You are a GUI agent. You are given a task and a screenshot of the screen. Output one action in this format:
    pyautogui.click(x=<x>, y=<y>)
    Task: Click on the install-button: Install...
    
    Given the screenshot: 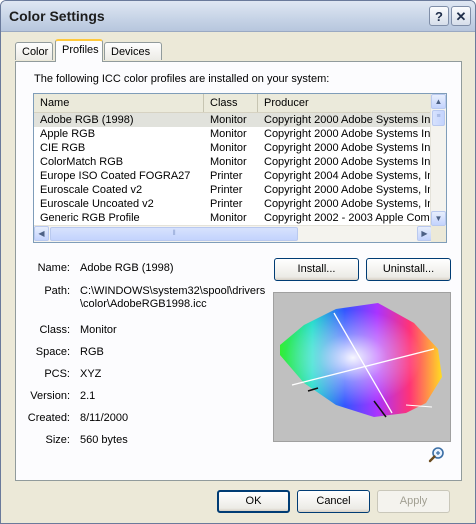 What is the action you would take?
    pyautogui.click(x=316, y=269)
    